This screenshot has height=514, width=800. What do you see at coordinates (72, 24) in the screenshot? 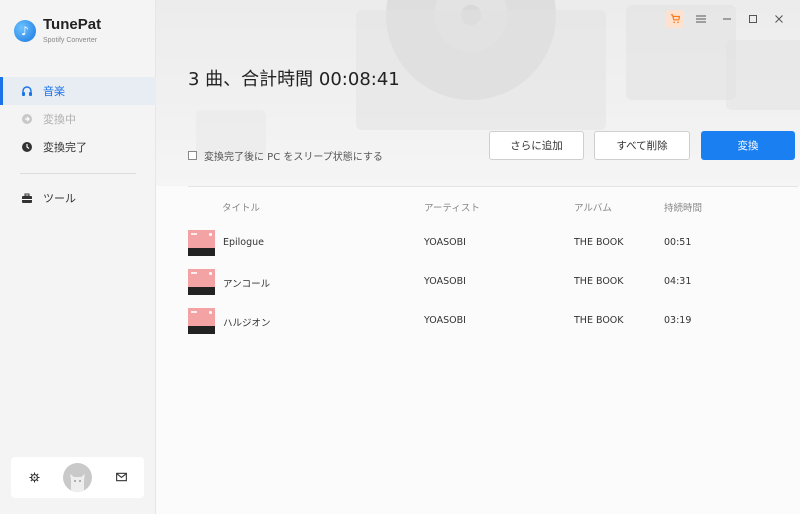
I see `app-name: TunePat` at bounding box center [72, 24].